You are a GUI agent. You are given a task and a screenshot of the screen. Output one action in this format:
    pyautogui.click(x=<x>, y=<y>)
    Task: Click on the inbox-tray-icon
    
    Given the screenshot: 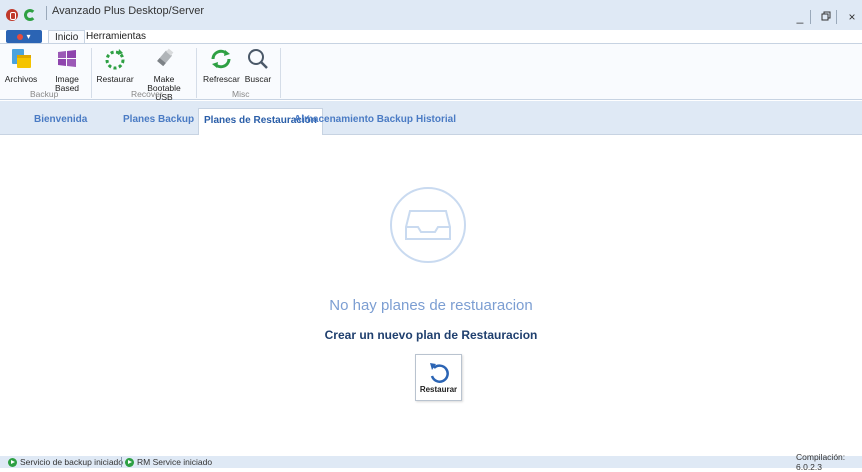 What is the action you would take?
    pyautogui.click(x=428, y=225)
    